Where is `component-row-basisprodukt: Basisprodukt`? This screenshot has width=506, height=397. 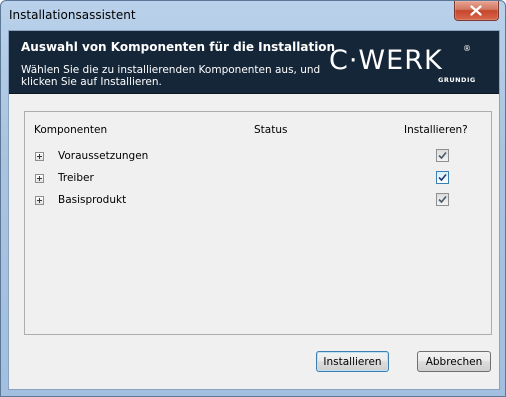 component-row-basisprodukt: Basisprodukt is located at coordinates (258, 203).